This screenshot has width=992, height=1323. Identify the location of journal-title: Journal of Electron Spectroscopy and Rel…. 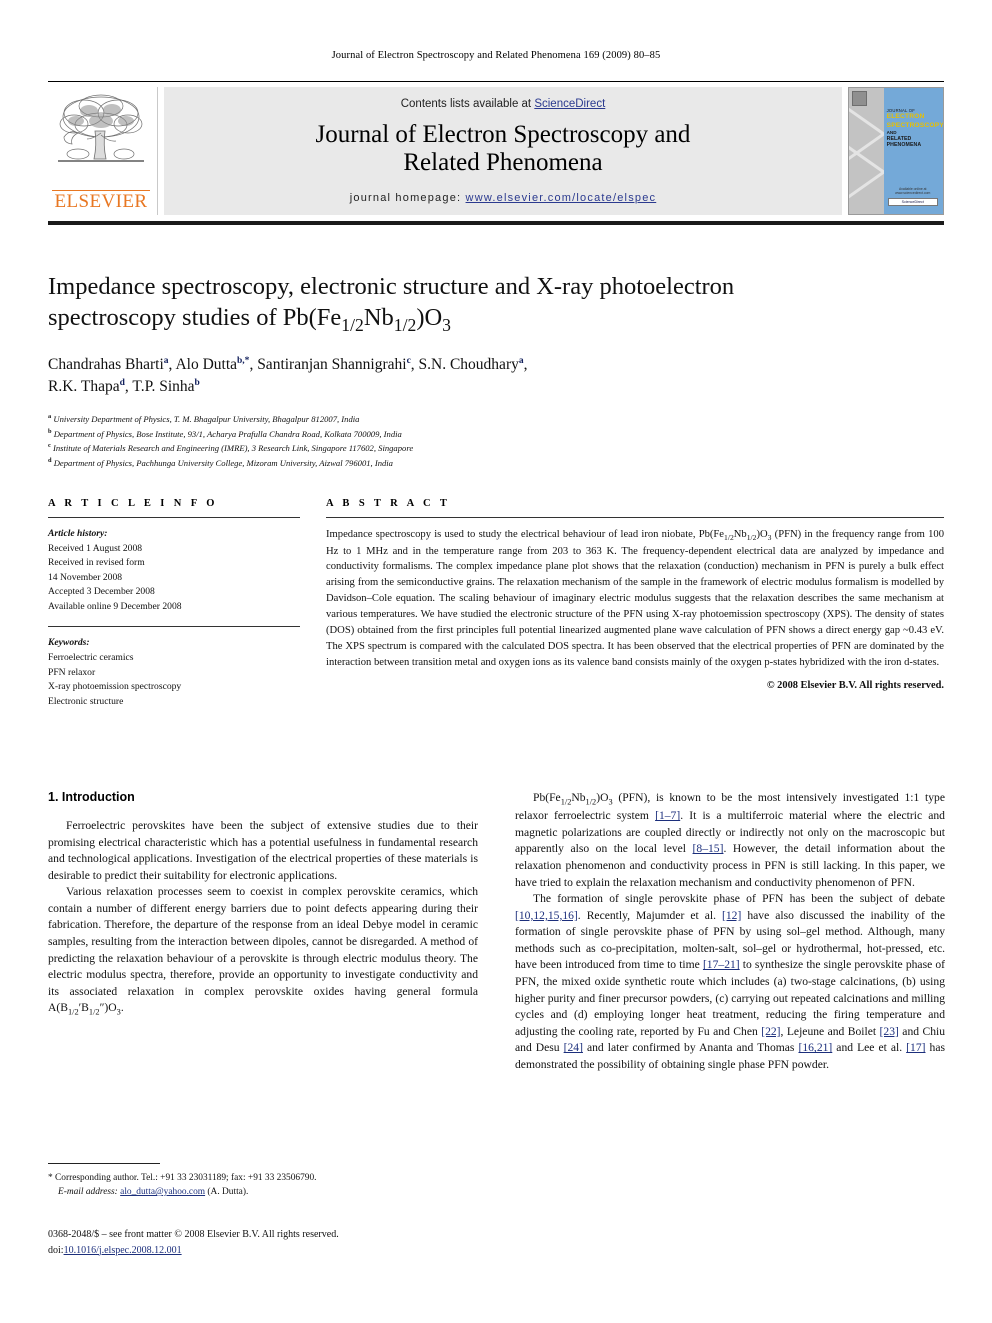
(503, 149).